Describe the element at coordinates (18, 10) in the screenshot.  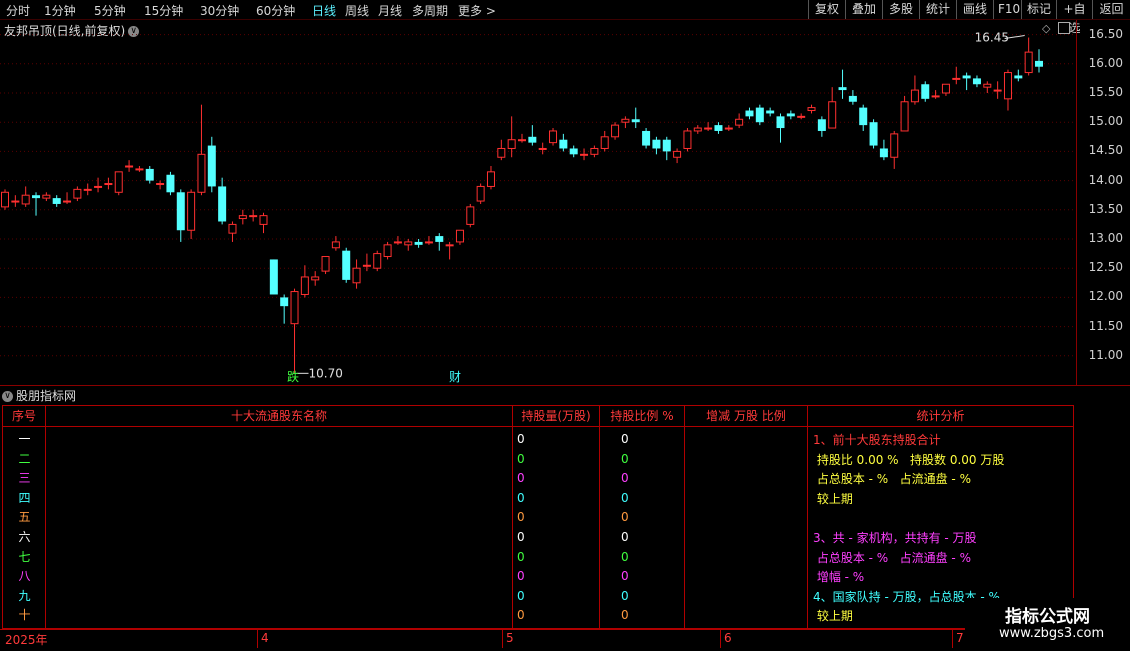
I see `period-fenshi: 分时` at that location.